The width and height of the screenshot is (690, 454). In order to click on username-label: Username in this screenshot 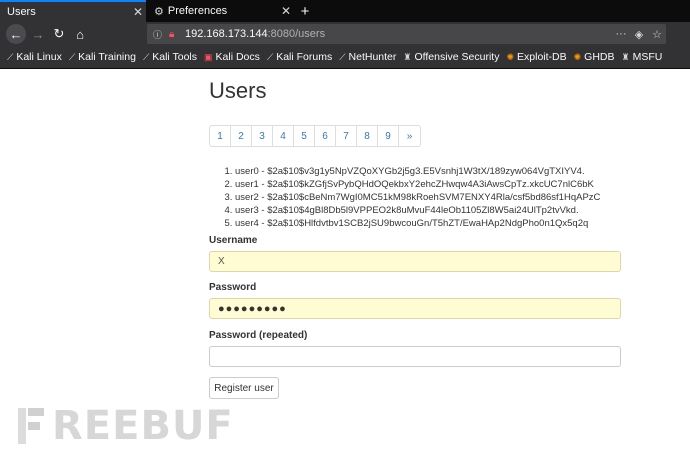, I will do `click(233, 240)`.